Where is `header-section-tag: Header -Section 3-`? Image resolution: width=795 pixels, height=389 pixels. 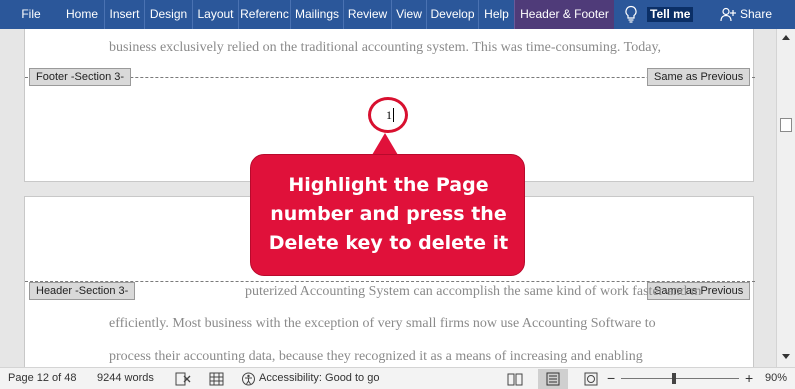
header-section-tag: Header -Section 3- is located at coordinates (82, 291).